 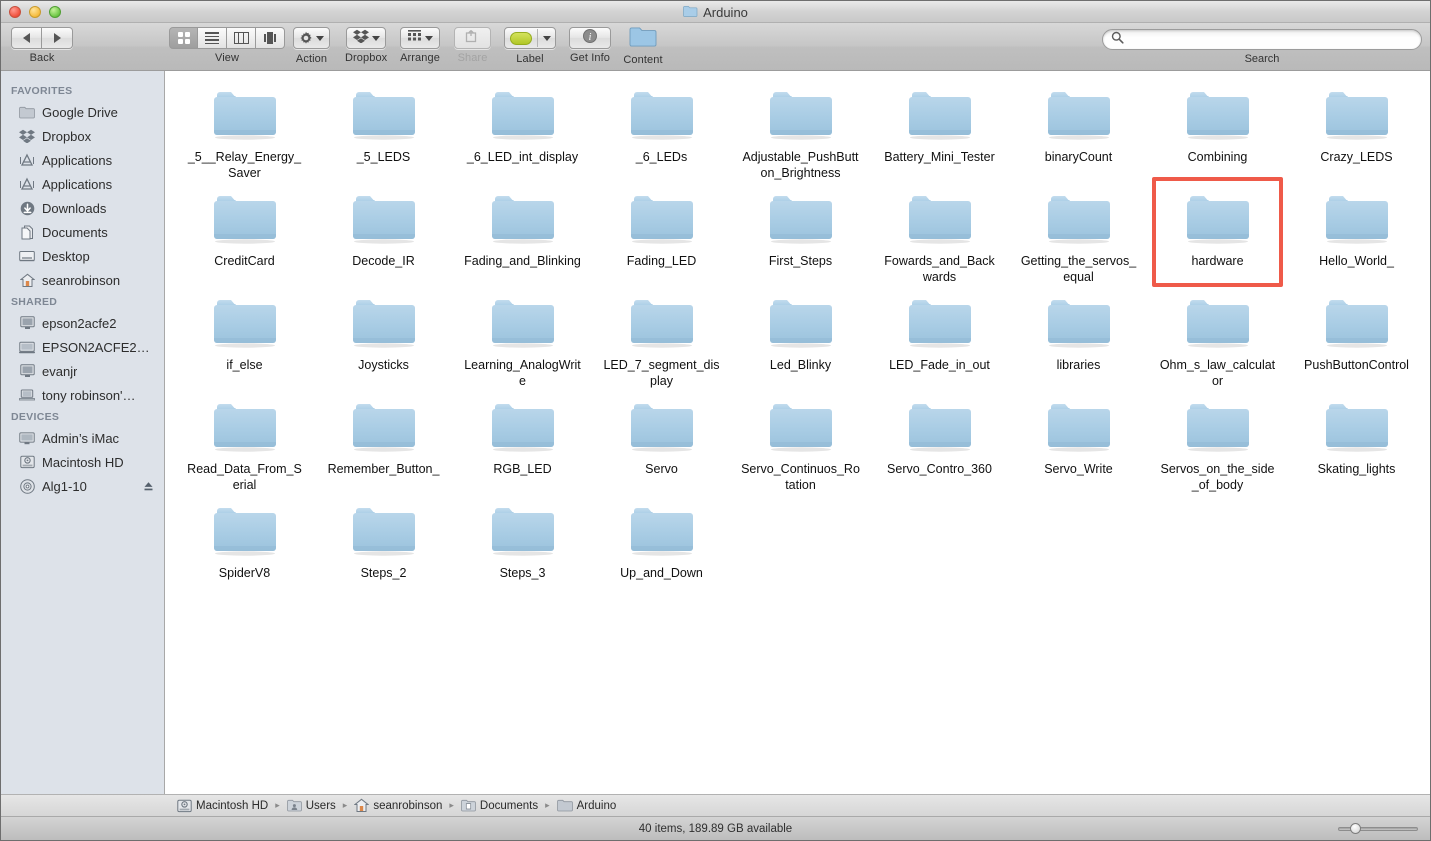 I want to click on icon-size-slider, so click(x=1378, y=828).